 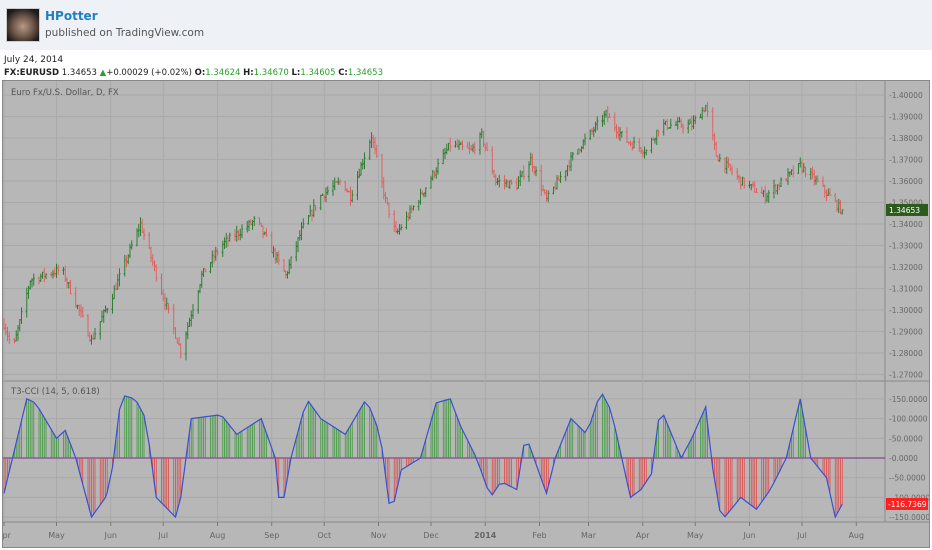 I want to click on high-value: 1.34670, so click(x=271, y=73).